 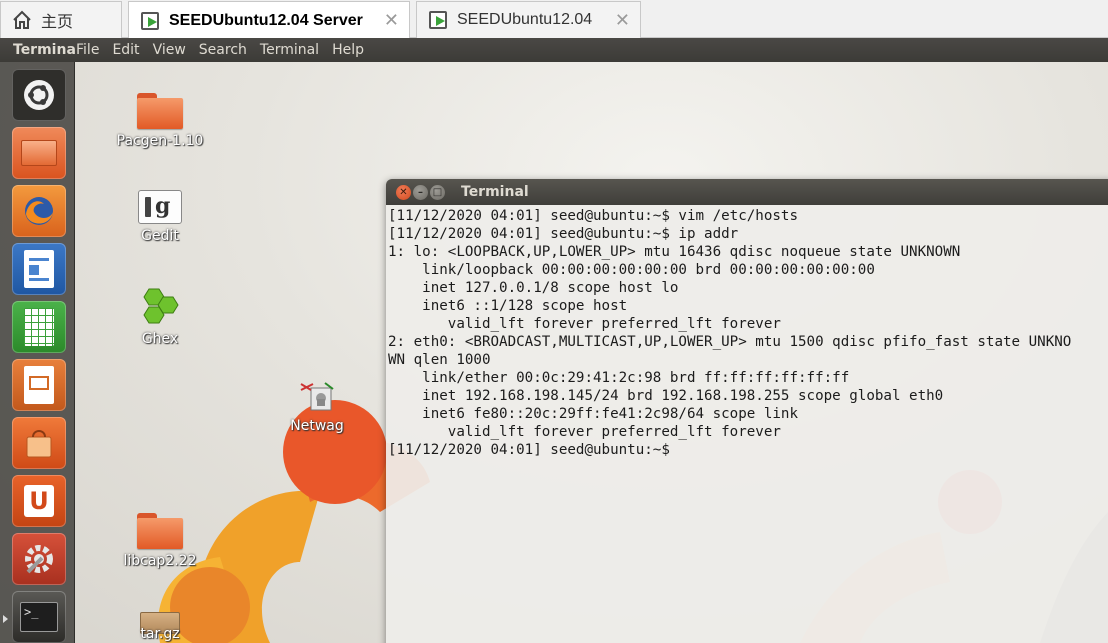 What do you see at coordinates (403, 192) in the screenshot?
I see `close-button: ✕` at bounding box center [403, 192].